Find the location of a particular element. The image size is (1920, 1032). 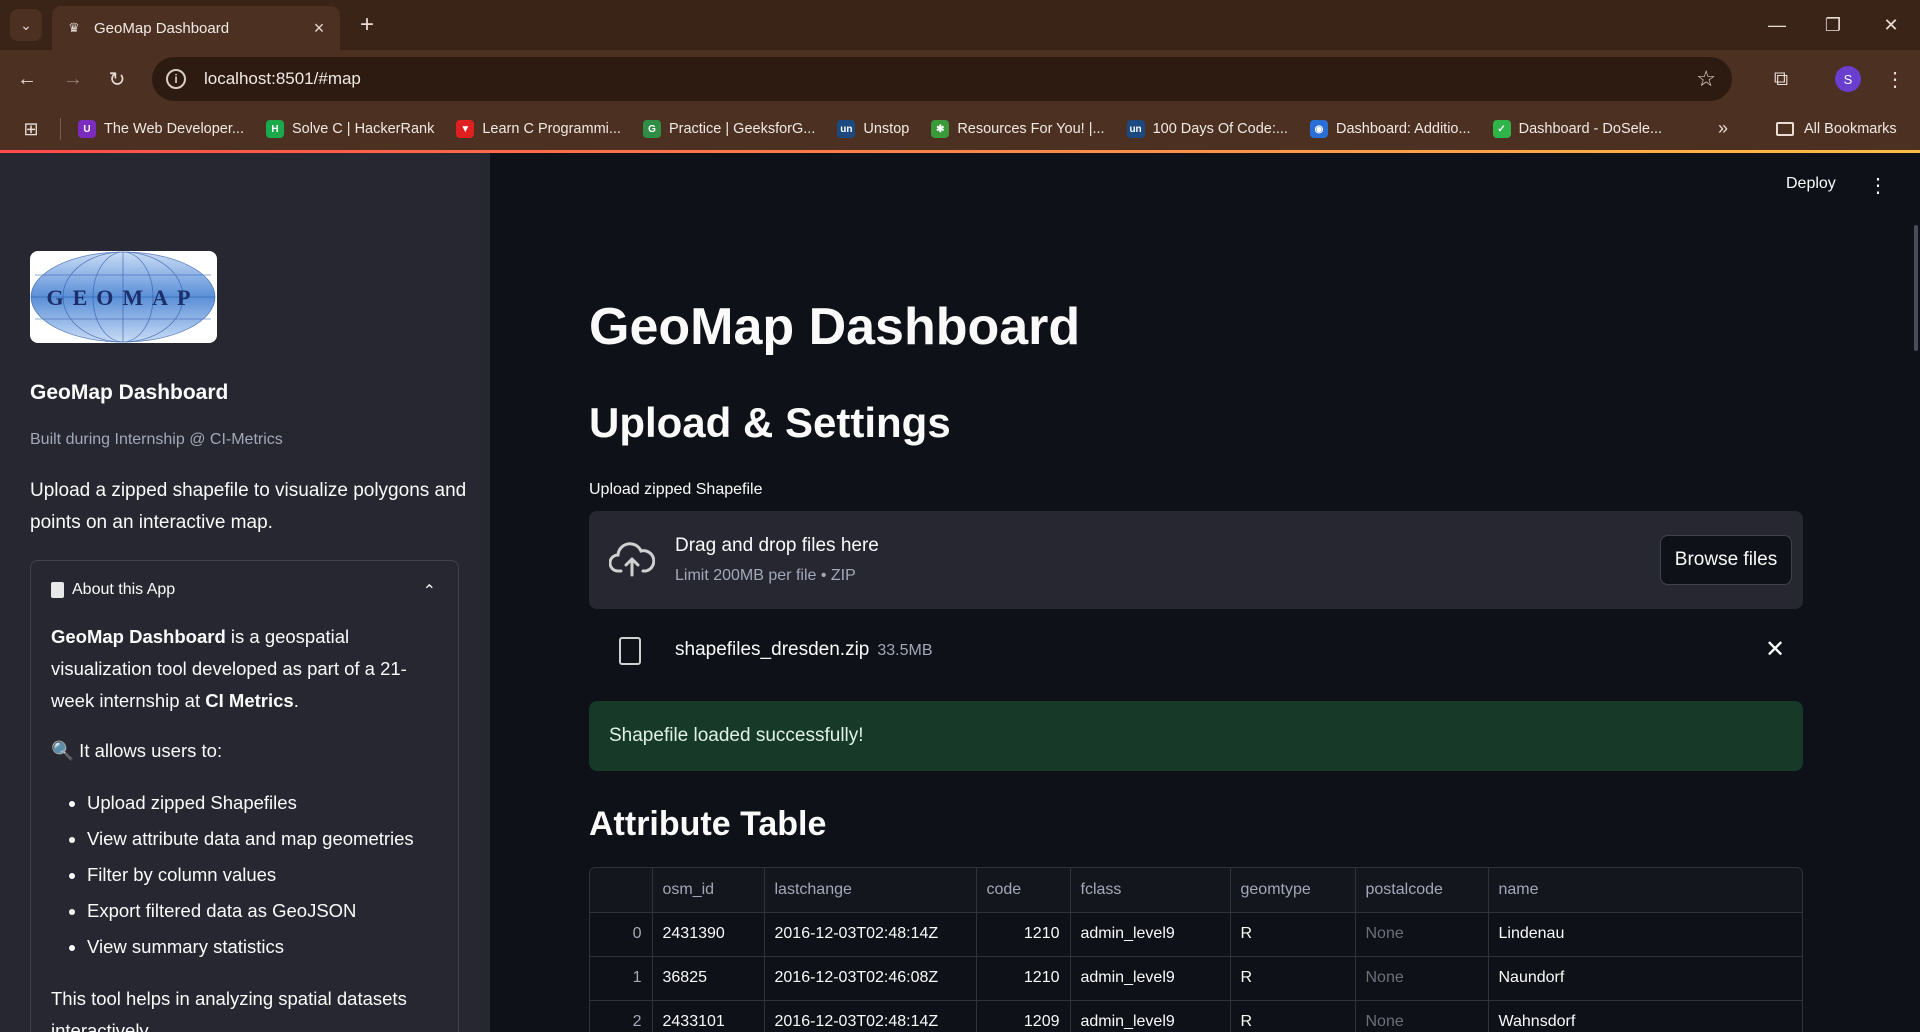

table-cell: 1209 is located at coordinates (1023, 1016).